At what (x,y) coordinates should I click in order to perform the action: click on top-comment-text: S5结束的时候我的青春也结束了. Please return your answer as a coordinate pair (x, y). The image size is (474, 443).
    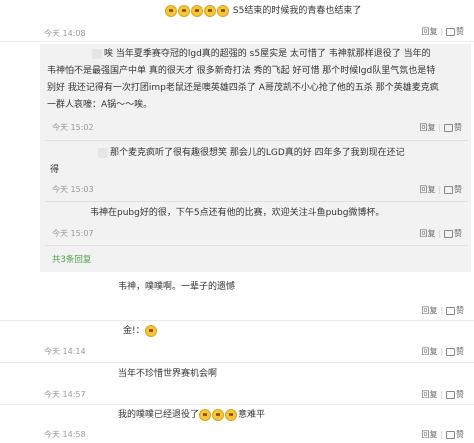
    Looking at the image, I should click on (297, 11).